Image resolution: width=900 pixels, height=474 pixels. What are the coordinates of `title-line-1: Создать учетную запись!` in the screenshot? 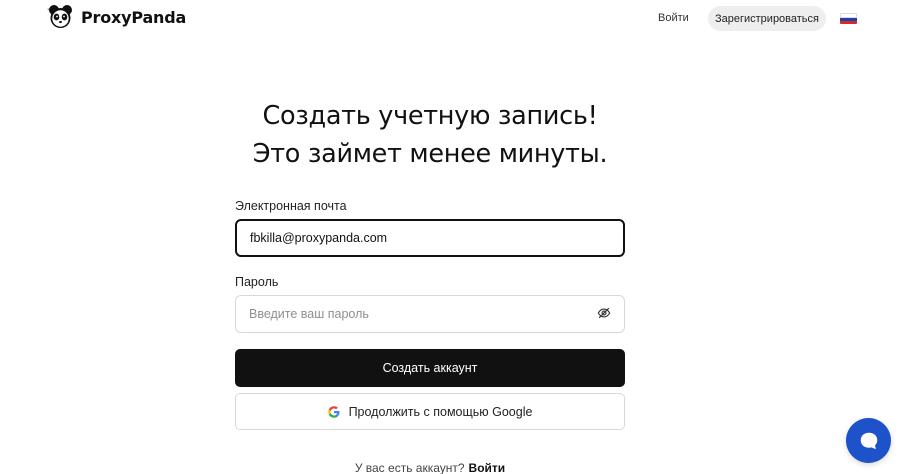 It's located at (430, 116).